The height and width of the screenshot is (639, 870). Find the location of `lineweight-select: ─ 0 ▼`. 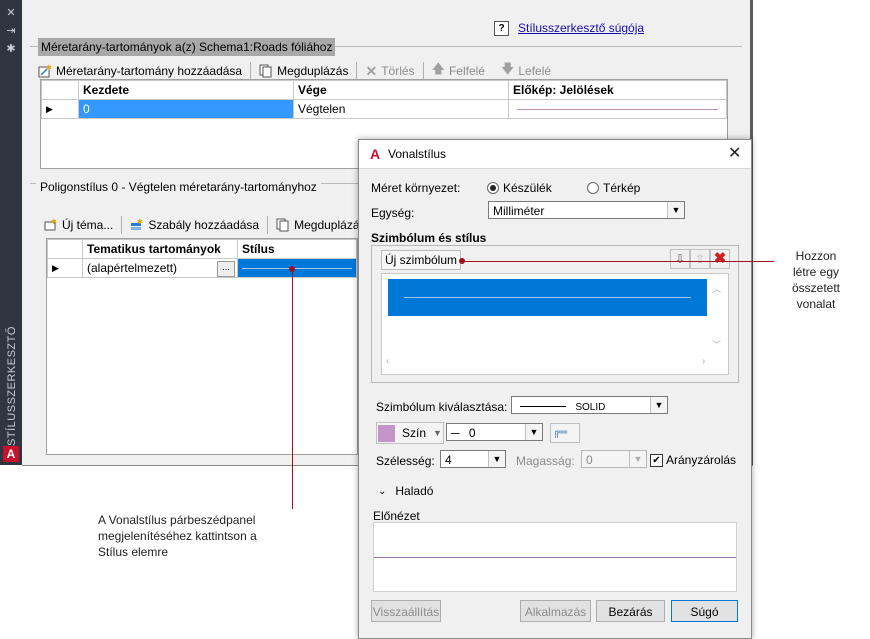

lineweight-select: ─ 0 ▼ is located at coordinates (494, 432).